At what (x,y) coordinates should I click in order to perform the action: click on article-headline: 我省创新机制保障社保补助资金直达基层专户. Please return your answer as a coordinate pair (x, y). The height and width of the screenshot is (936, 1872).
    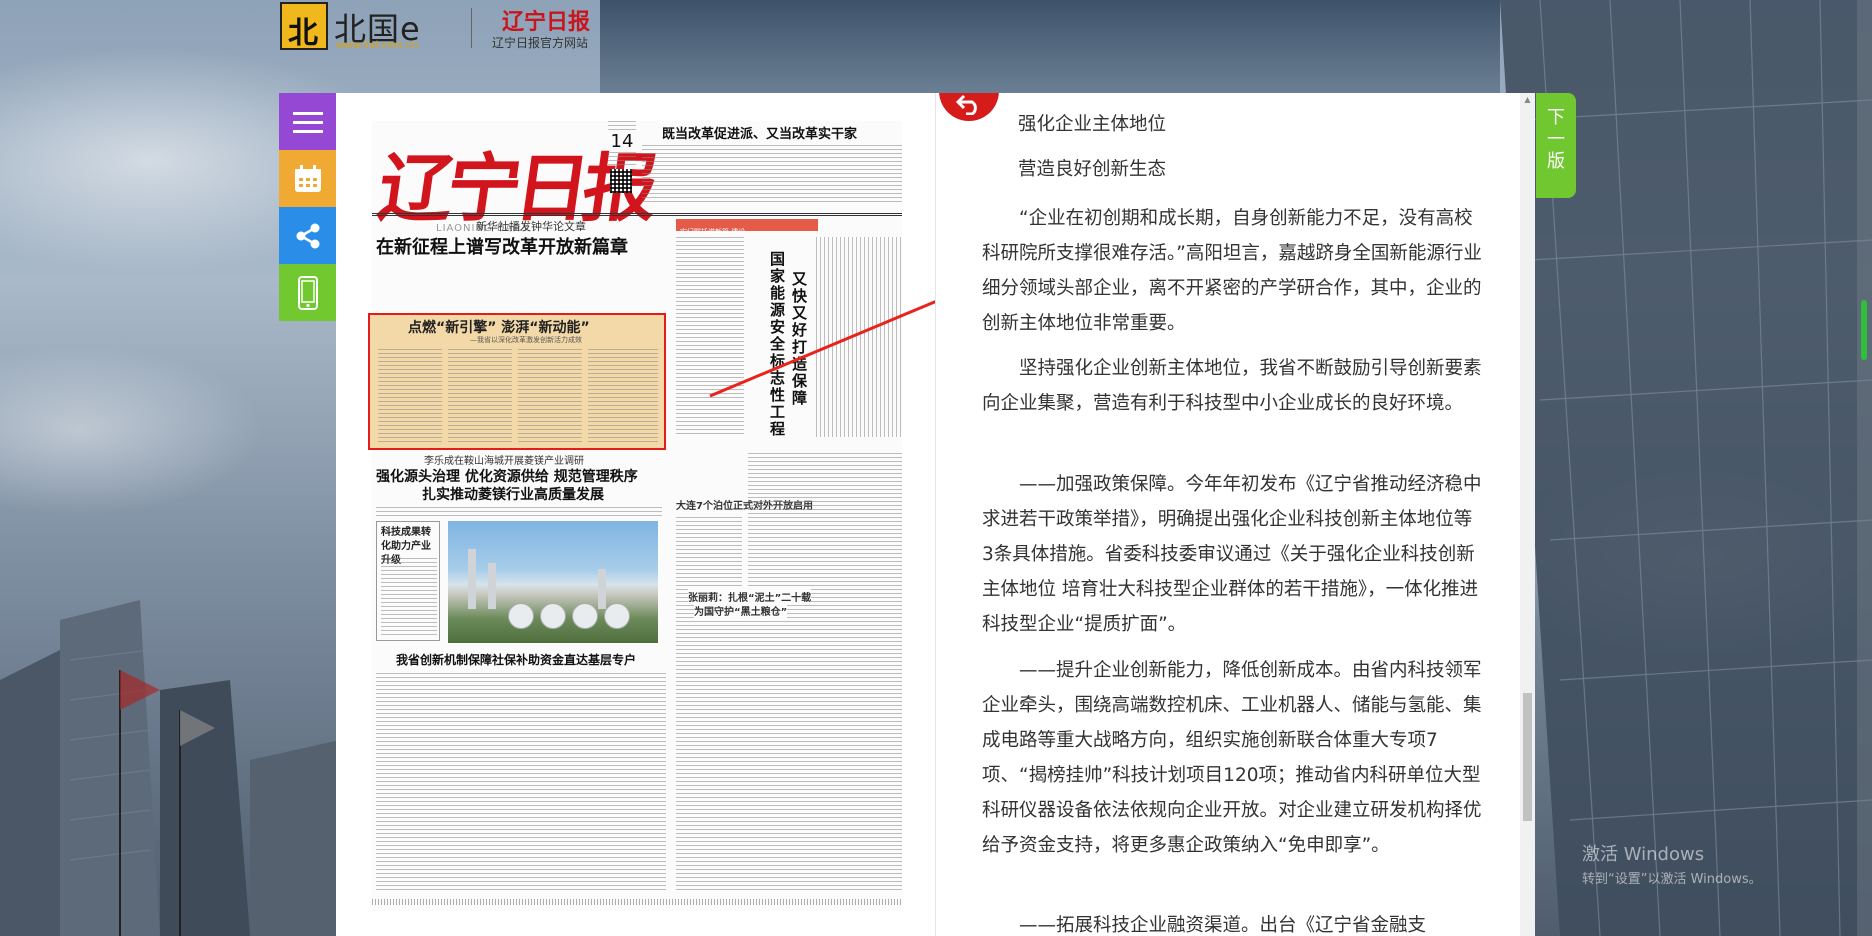
    Looking at the image, I should click on (516, 659).